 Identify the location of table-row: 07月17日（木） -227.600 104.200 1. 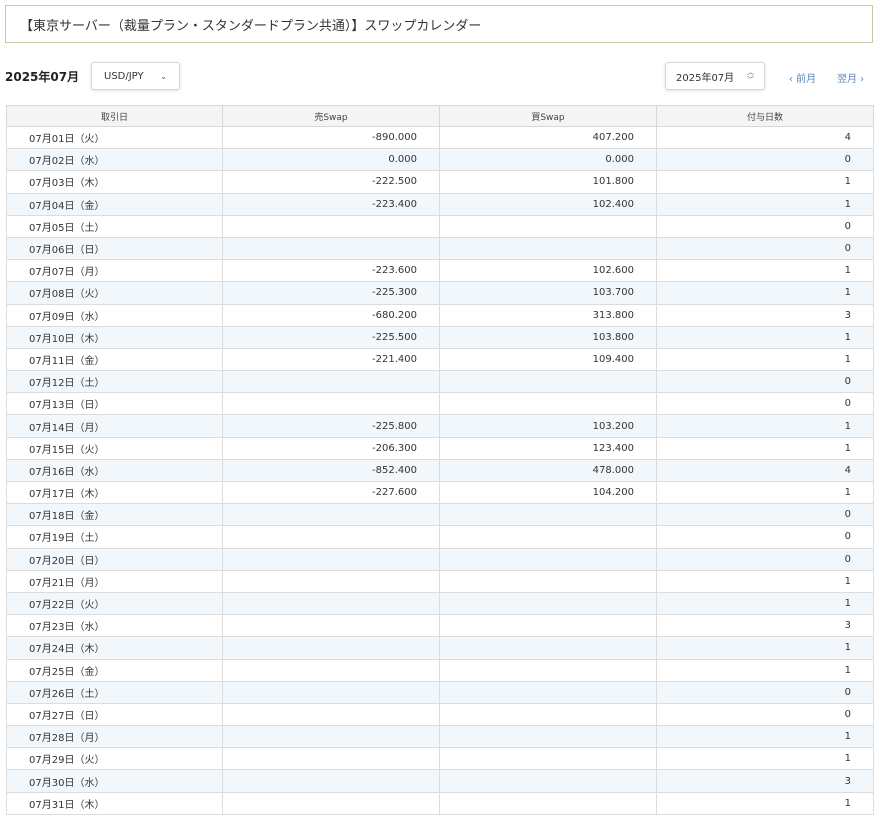
(440, 492).